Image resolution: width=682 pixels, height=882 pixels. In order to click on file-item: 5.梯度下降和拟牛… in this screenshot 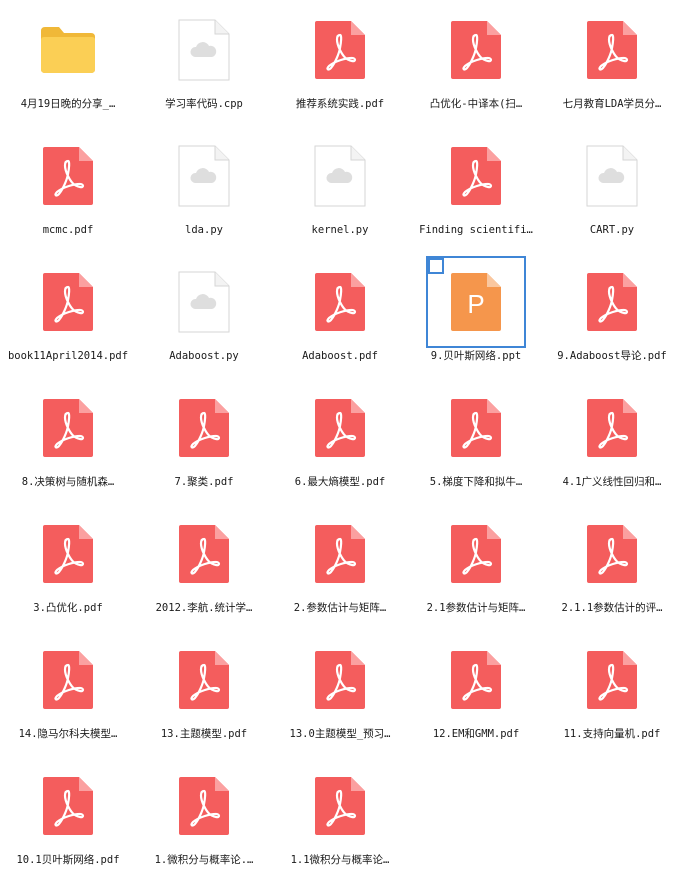, I will do `click(476, 441)`.